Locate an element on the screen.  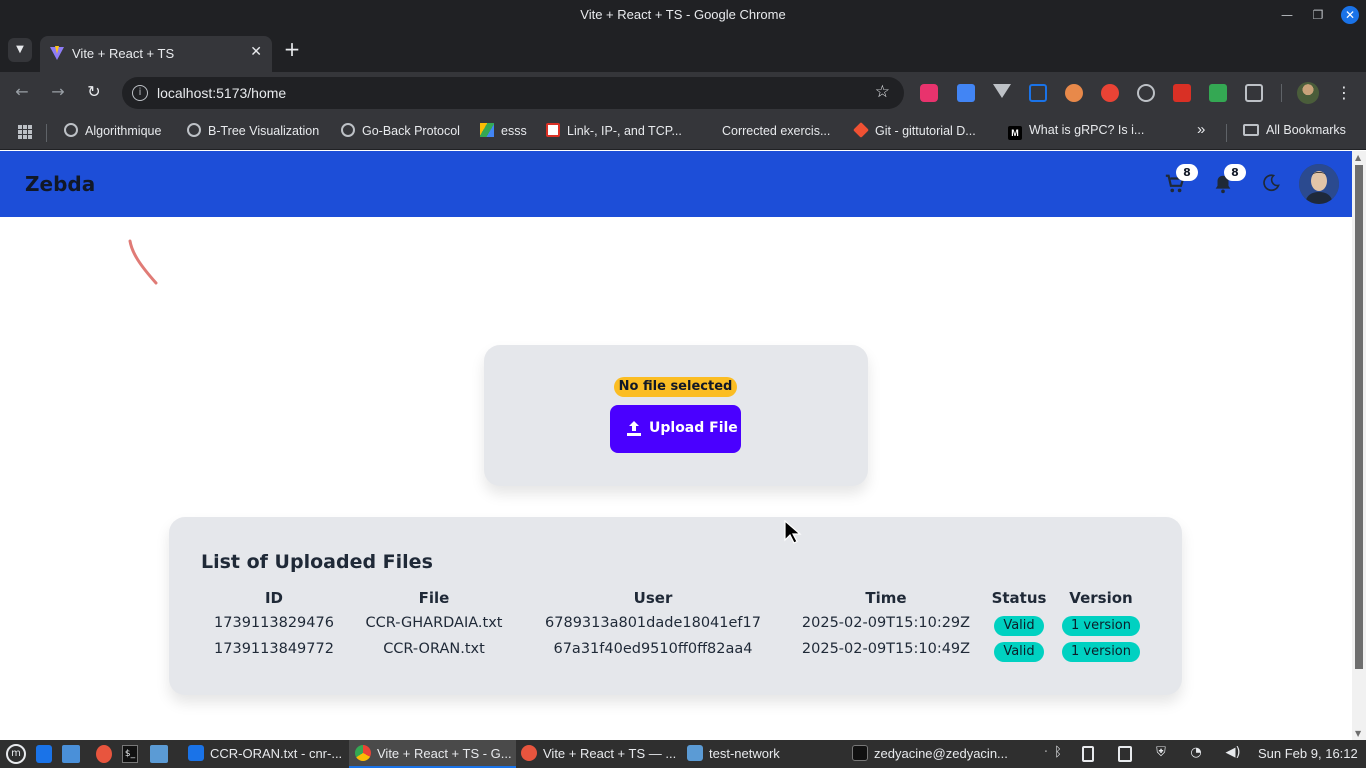
status-badge: Valid is located at coordinates (1019, 626).